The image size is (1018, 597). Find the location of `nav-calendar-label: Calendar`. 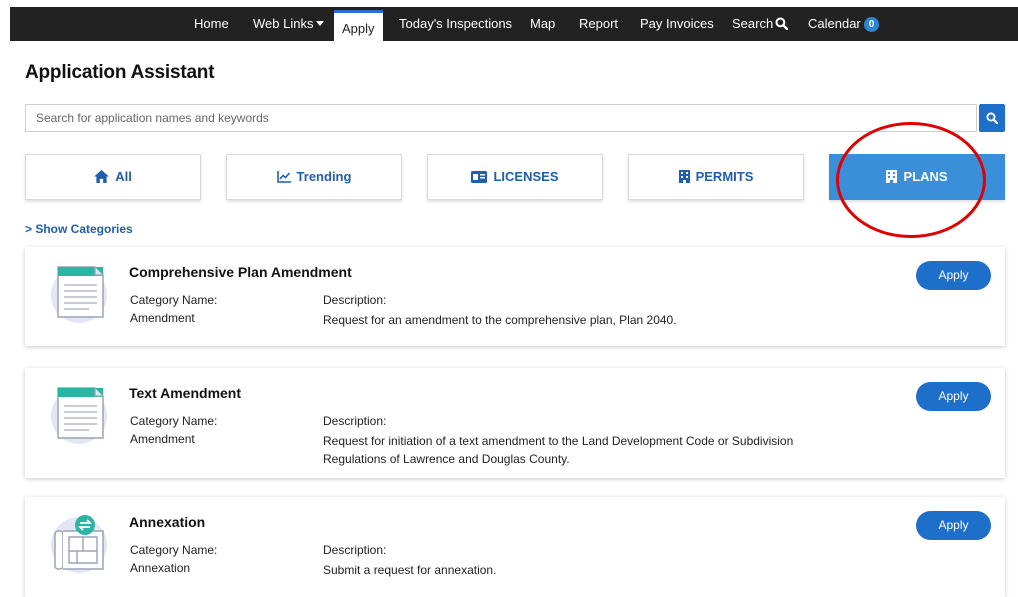

nav-calendar-label: Calendar is located at coordinates (834, 23).